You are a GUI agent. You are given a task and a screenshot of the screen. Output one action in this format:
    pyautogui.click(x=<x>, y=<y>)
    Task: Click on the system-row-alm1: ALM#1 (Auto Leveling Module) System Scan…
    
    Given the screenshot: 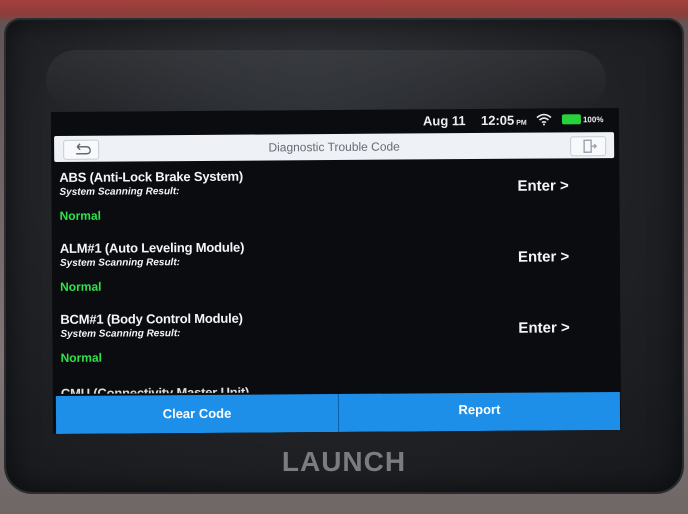 What is the action you would take?
    pyautogui.click(x=330, y=274)
    